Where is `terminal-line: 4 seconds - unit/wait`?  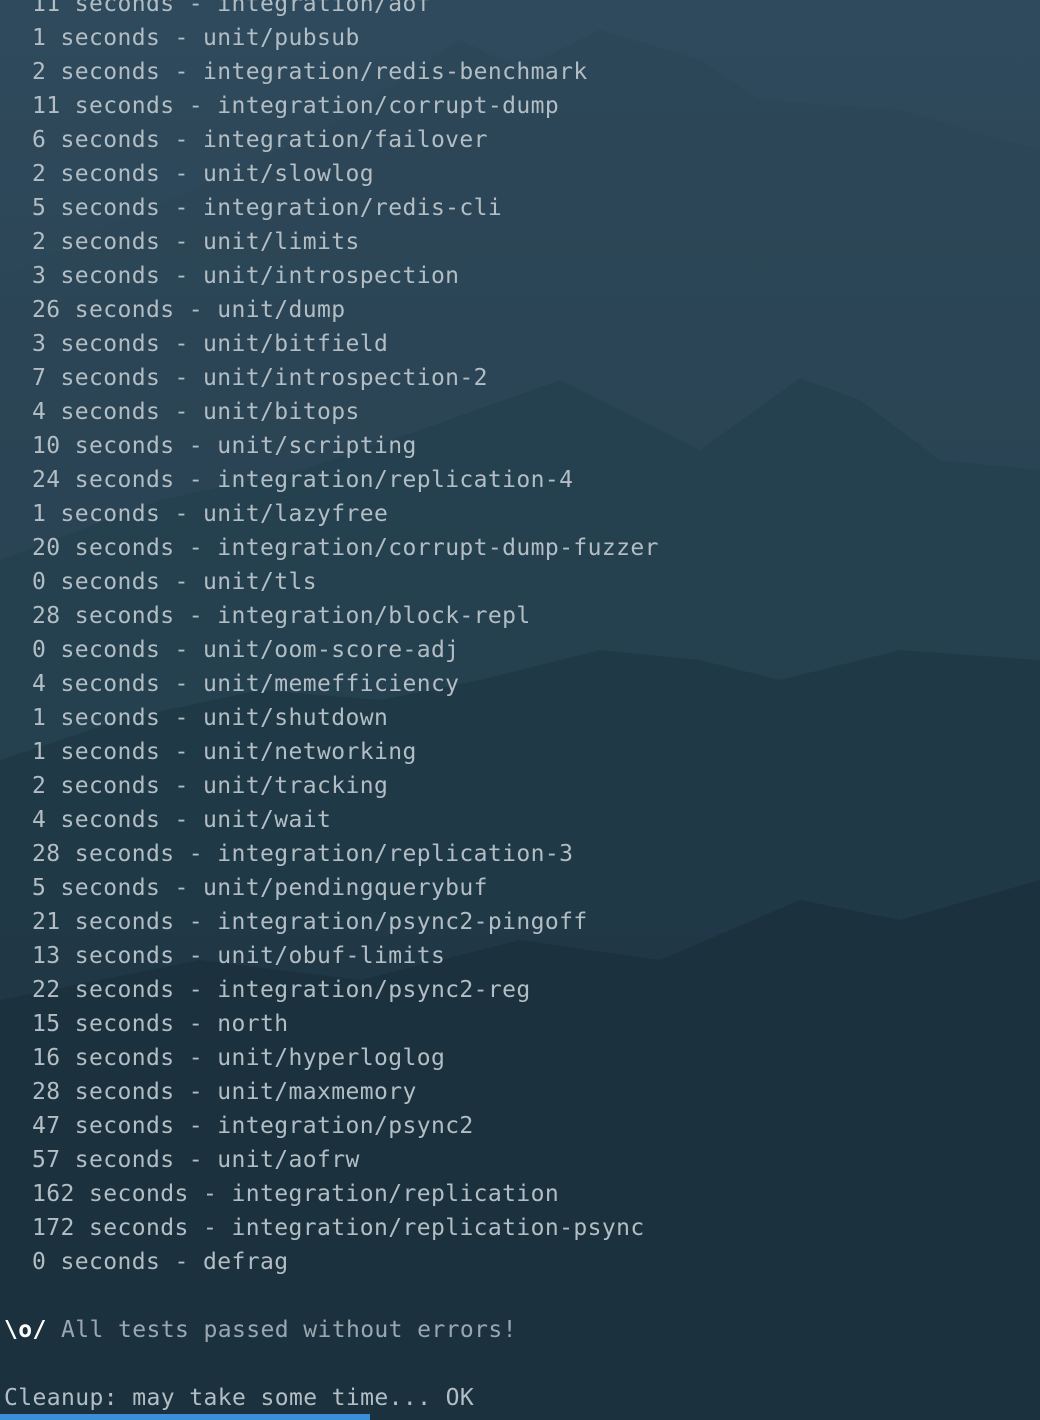 terminal-line: 4 seconds - unit/wait is located at coordinates (182, 820).